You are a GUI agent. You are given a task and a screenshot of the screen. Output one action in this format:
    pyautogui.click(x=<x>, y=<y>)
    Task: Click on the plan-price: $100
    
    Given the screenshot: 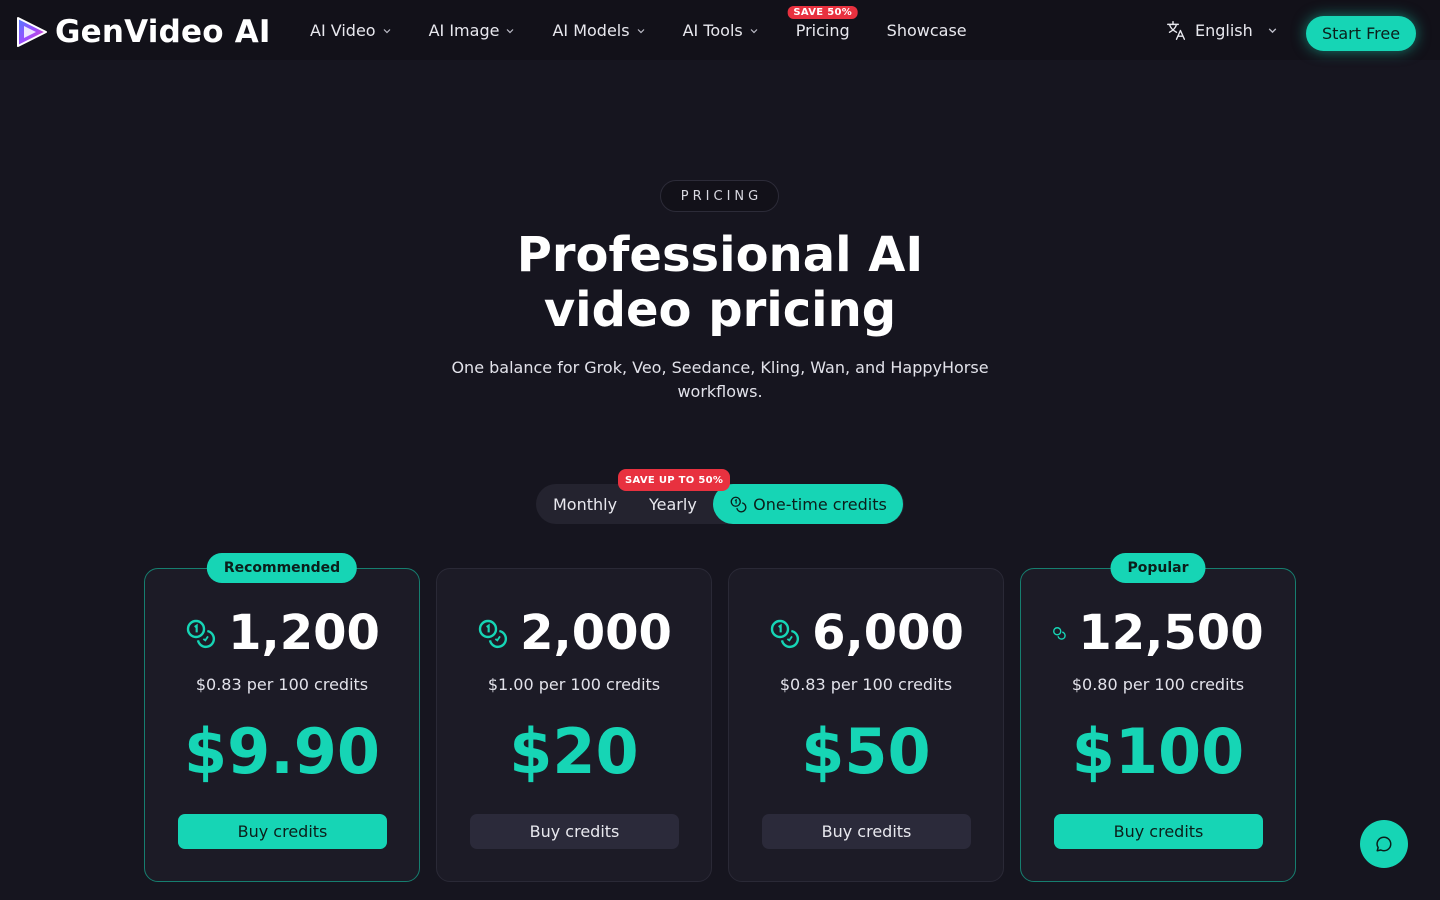 What is the action you would take?
    pyautogui.click(x=1158, y=751)
    